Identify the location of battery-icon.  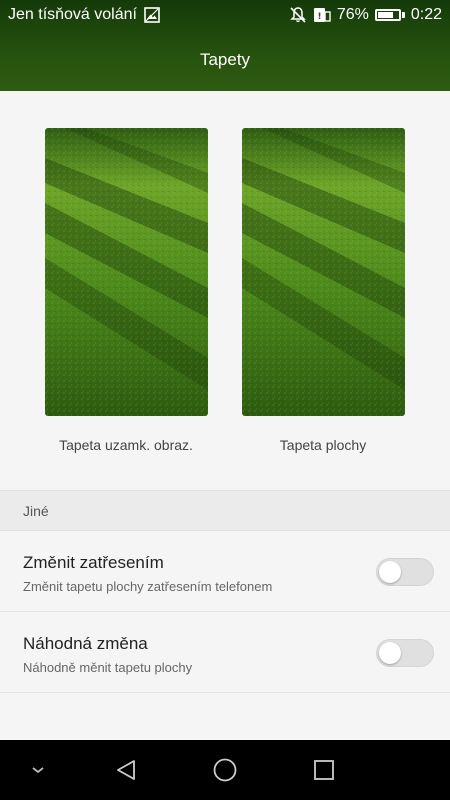
(389, 15).